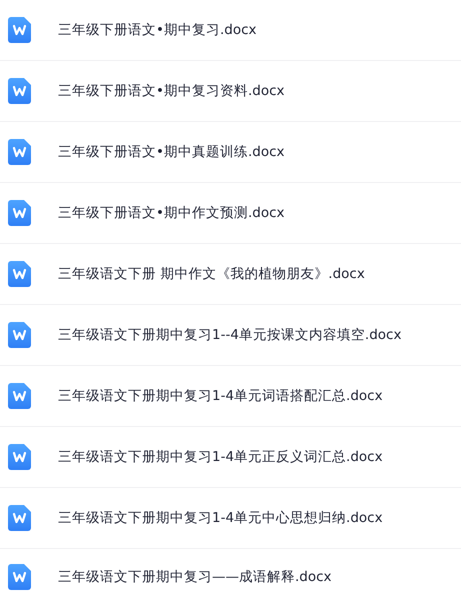 Image resolution: width=461 pixels, height=604 pixels. I want to click on file-name: 三年级语文下册期中复习1-4单元正反义词汇总.docx, so click(220, 457).